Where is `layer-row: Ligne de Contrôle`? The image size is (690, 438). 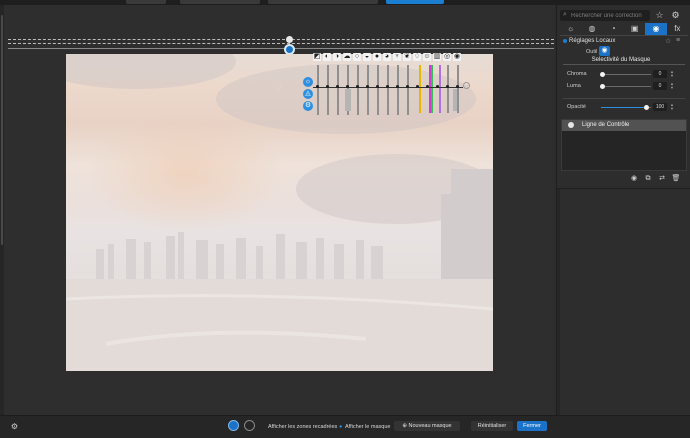 layer-row: Ligne de Contrôle is located at coordinates (624, 125).